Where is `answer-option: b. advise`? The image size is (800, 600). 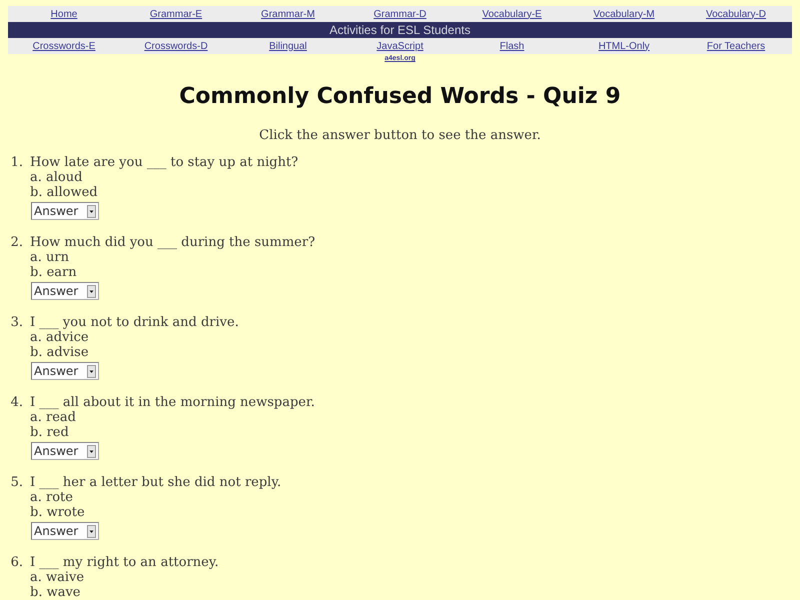
answer-option: b. advise is located at coordinates (59, 352).